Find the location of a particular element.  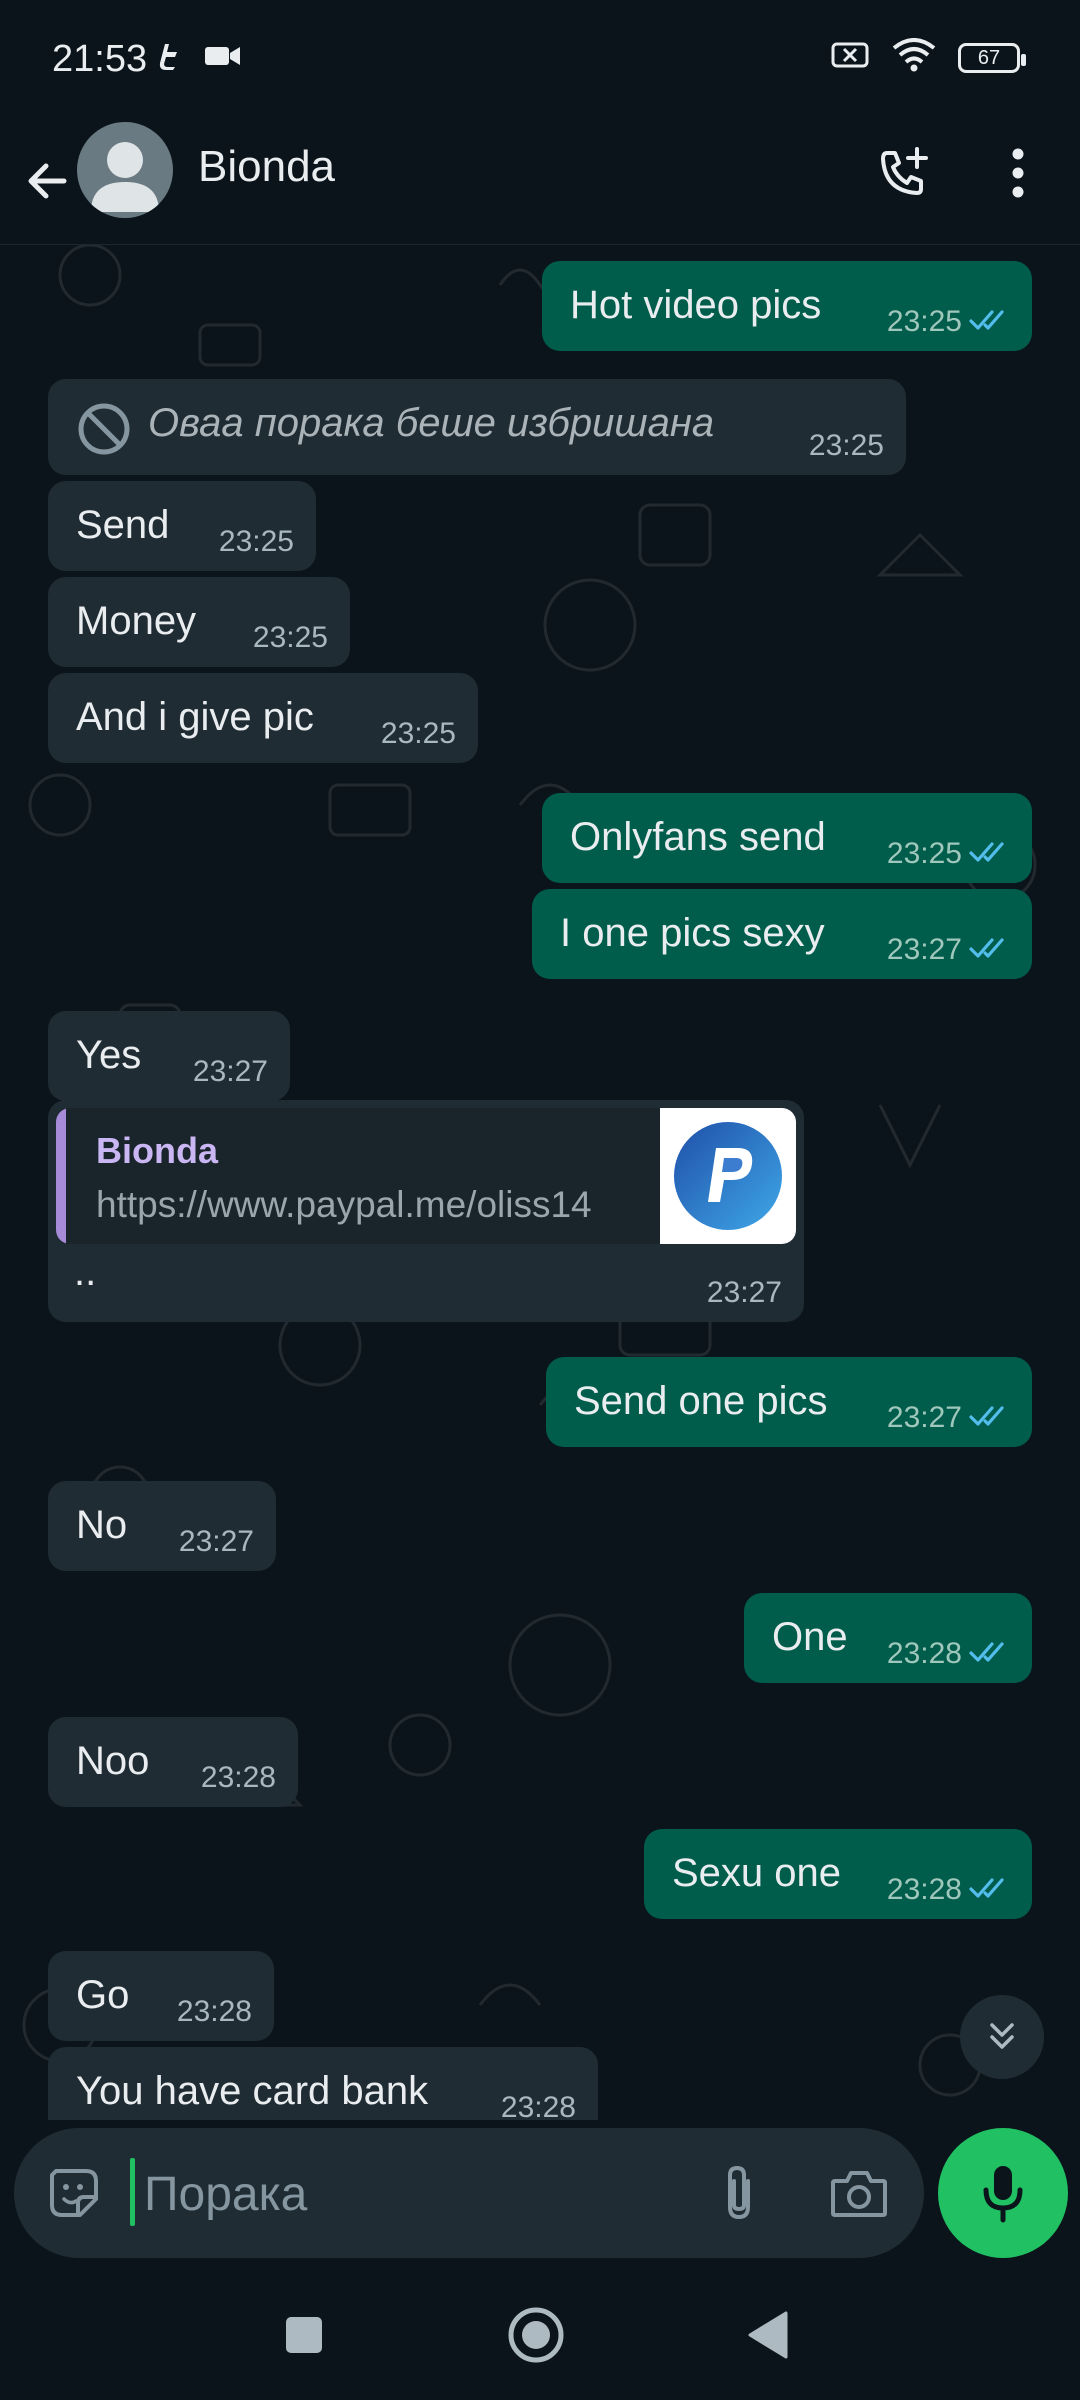

message-text: Go is located at coordinates (103, 1995).